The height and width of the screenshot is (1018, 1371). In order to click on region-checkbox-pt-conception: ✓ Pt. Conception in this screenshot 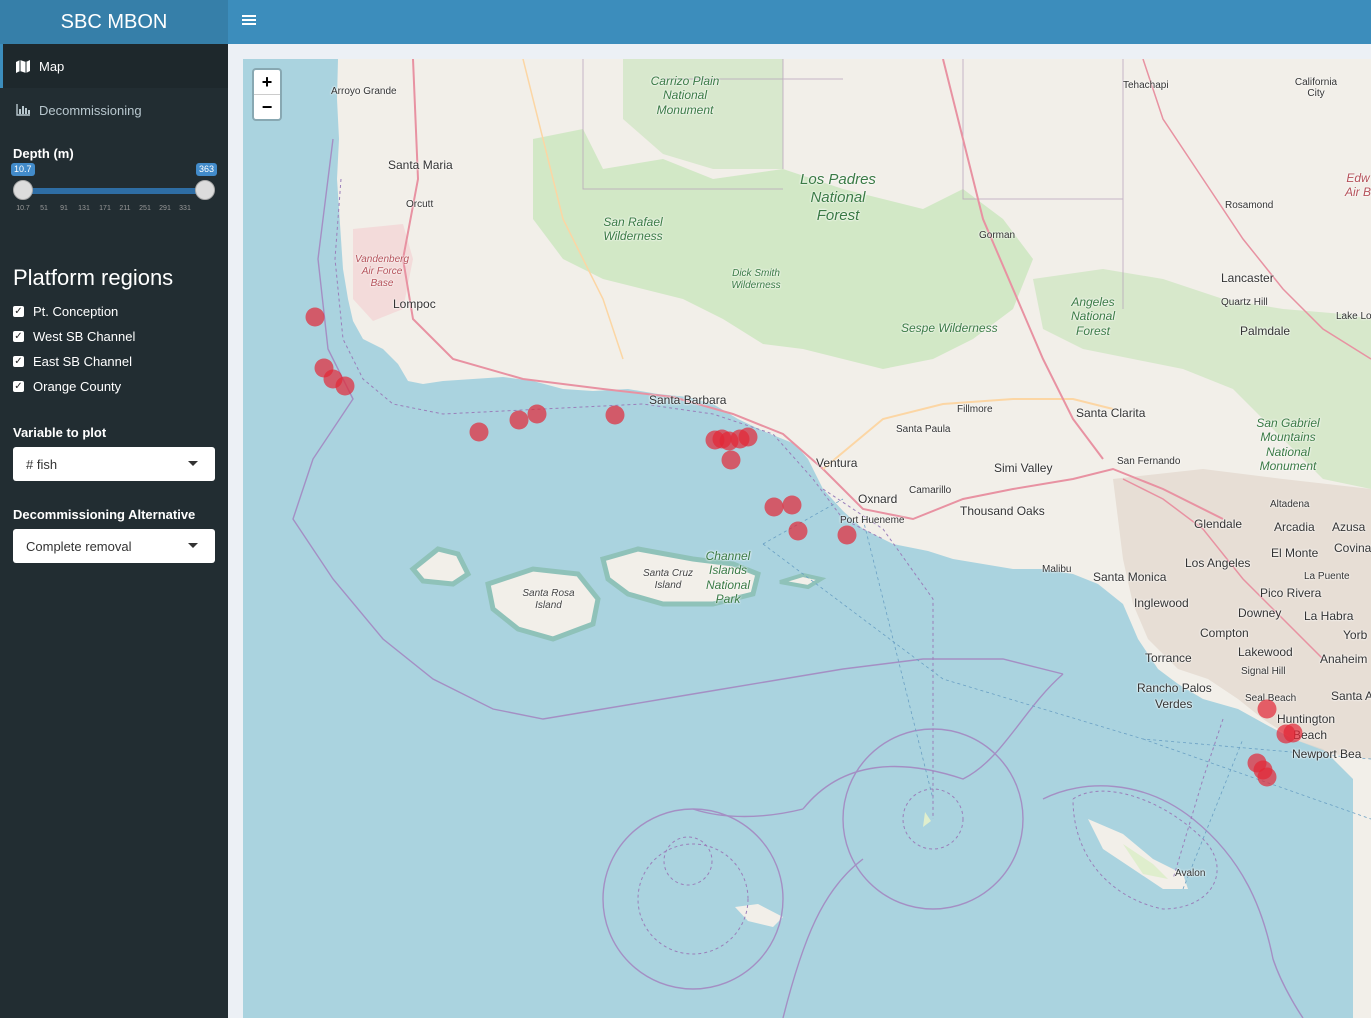, I will do `click(114, 311)`.